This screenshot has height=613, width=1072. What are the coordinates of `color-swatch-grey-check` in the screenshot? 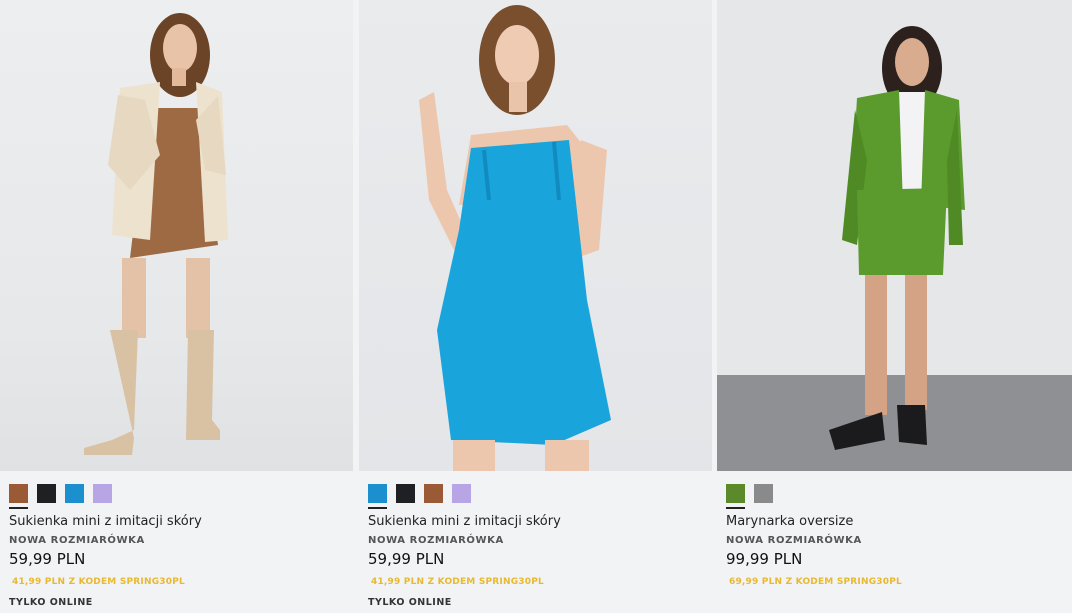 It's located at (763, 493).